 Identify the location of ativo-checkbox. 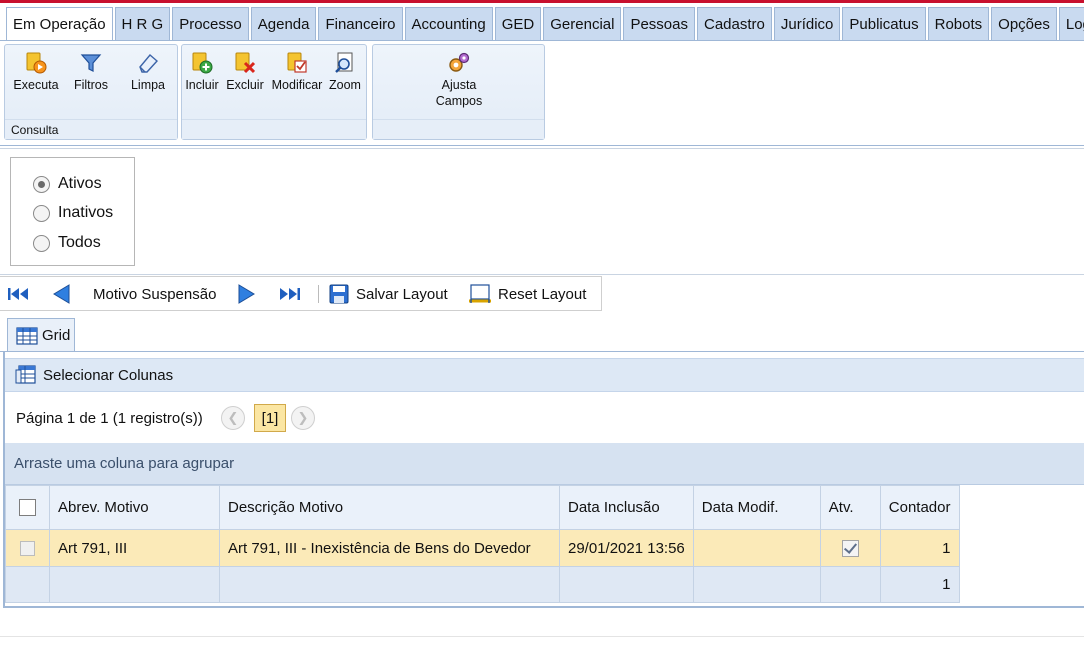
(850, 548).